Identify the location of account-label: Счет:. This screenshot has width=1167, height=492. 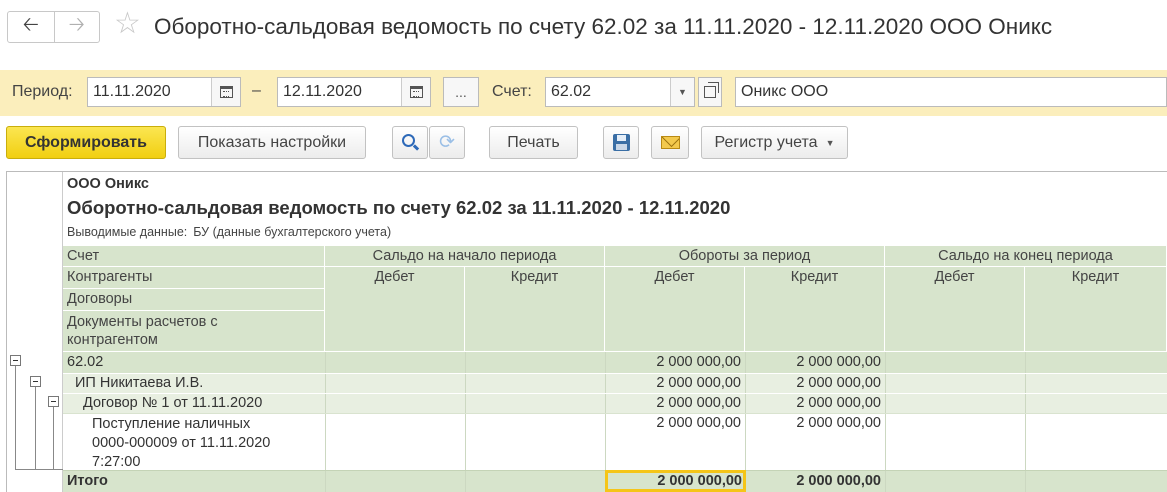
(512, 91).